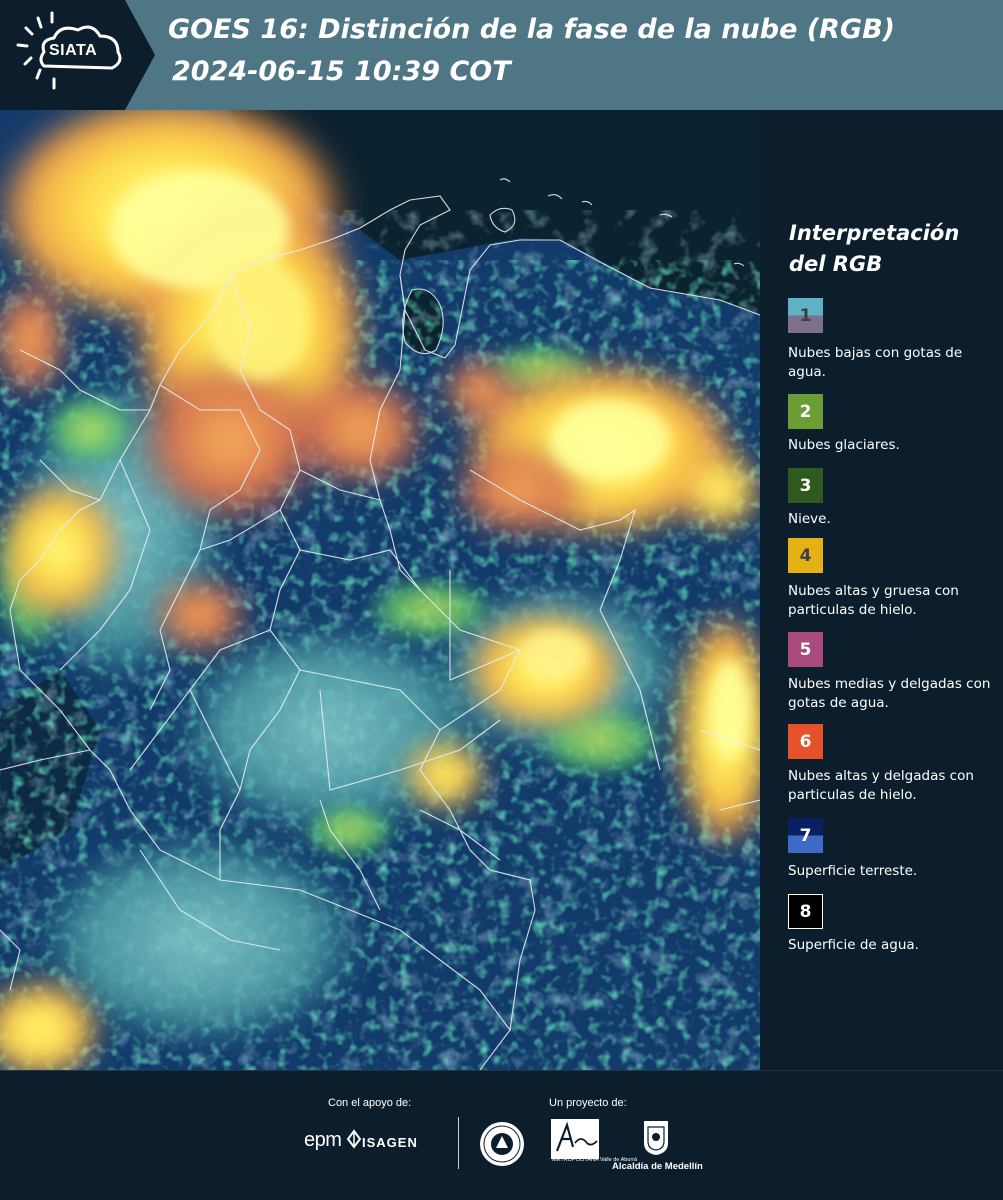  Describe the element at coordinates (575, 1139) in the screenshot. I see `area-metropolitana-logo-icon` at that location.